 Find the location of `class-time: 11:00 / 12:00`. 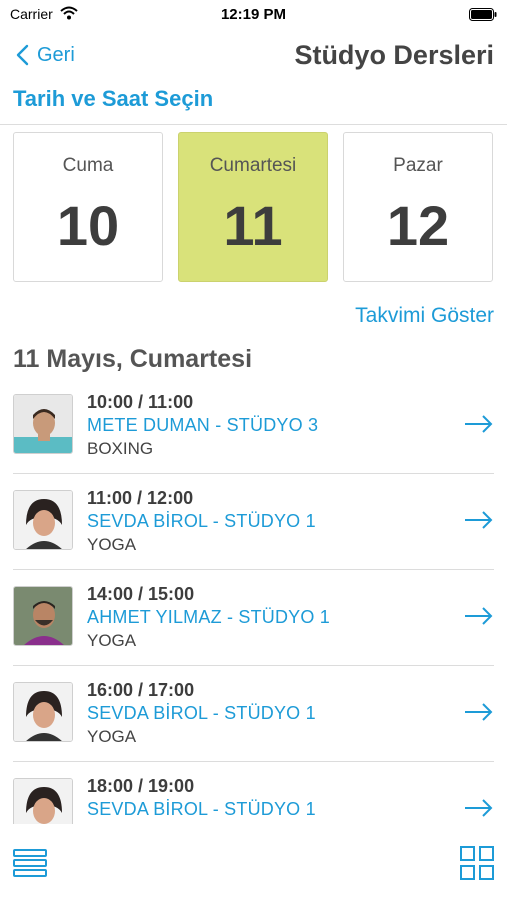

class-time: 11:00 / 12:00 is located at coordinates (140, 498).